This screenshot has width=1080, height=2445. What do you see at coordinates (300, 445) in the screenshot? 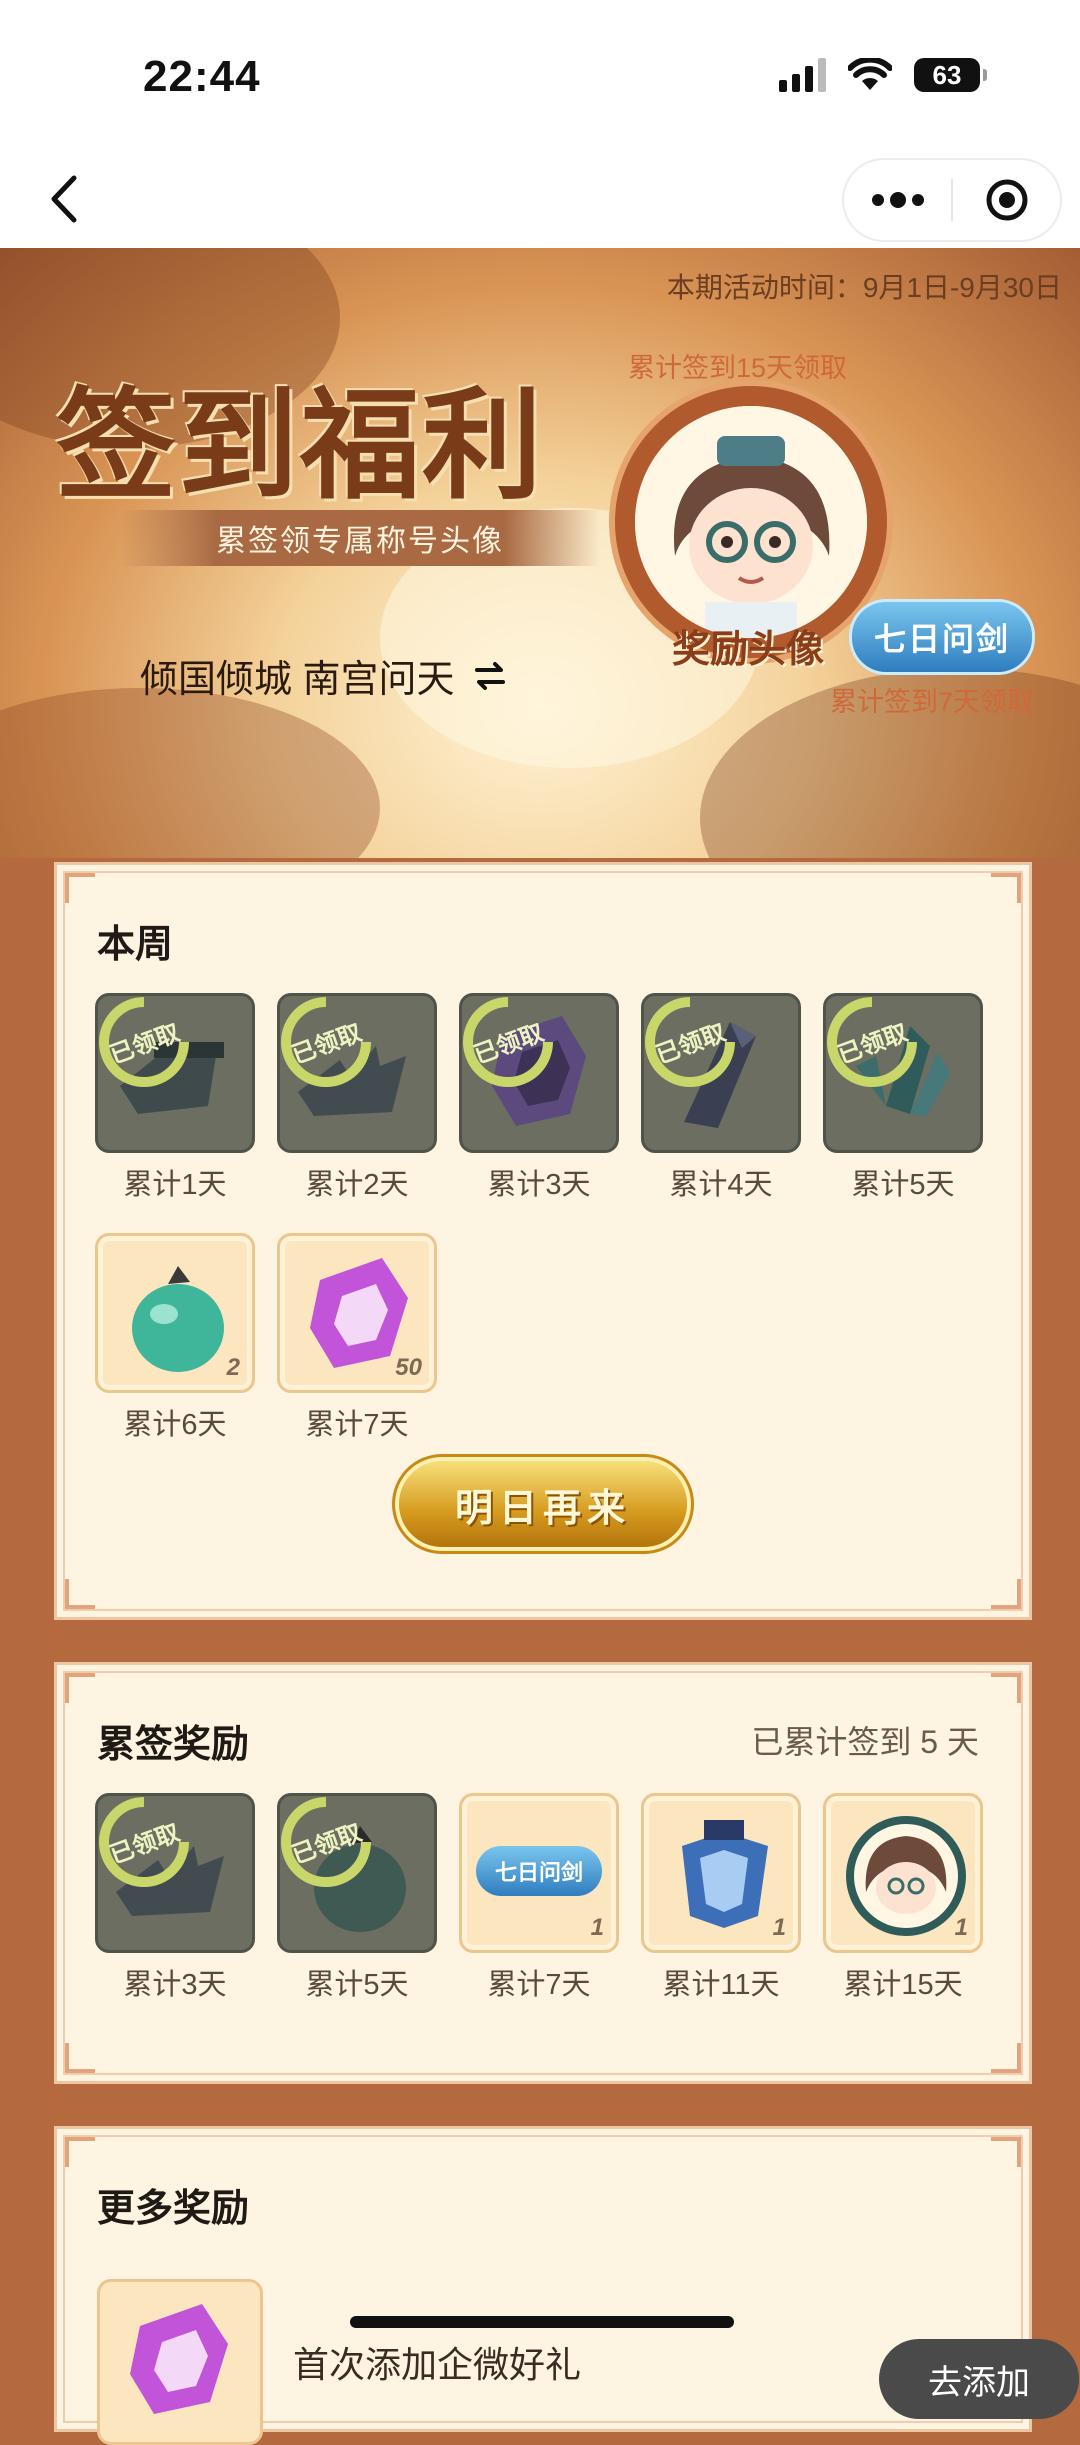
I see `banner-title: 签到福利` at bounding box center [300, 445].